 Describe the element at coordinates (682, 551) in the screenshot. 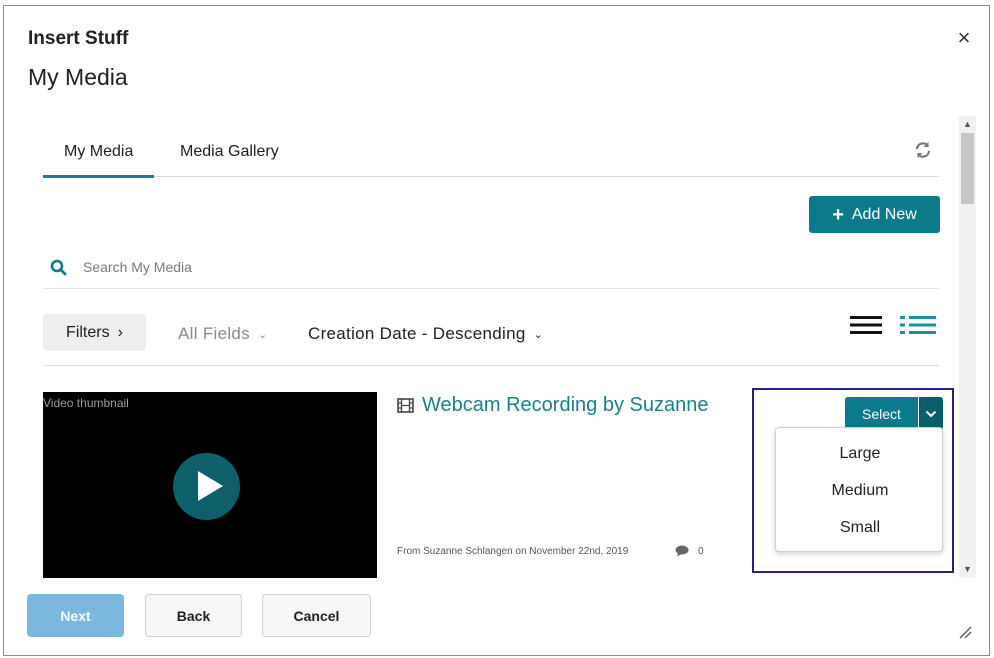

I see `comment-icon` at that location.